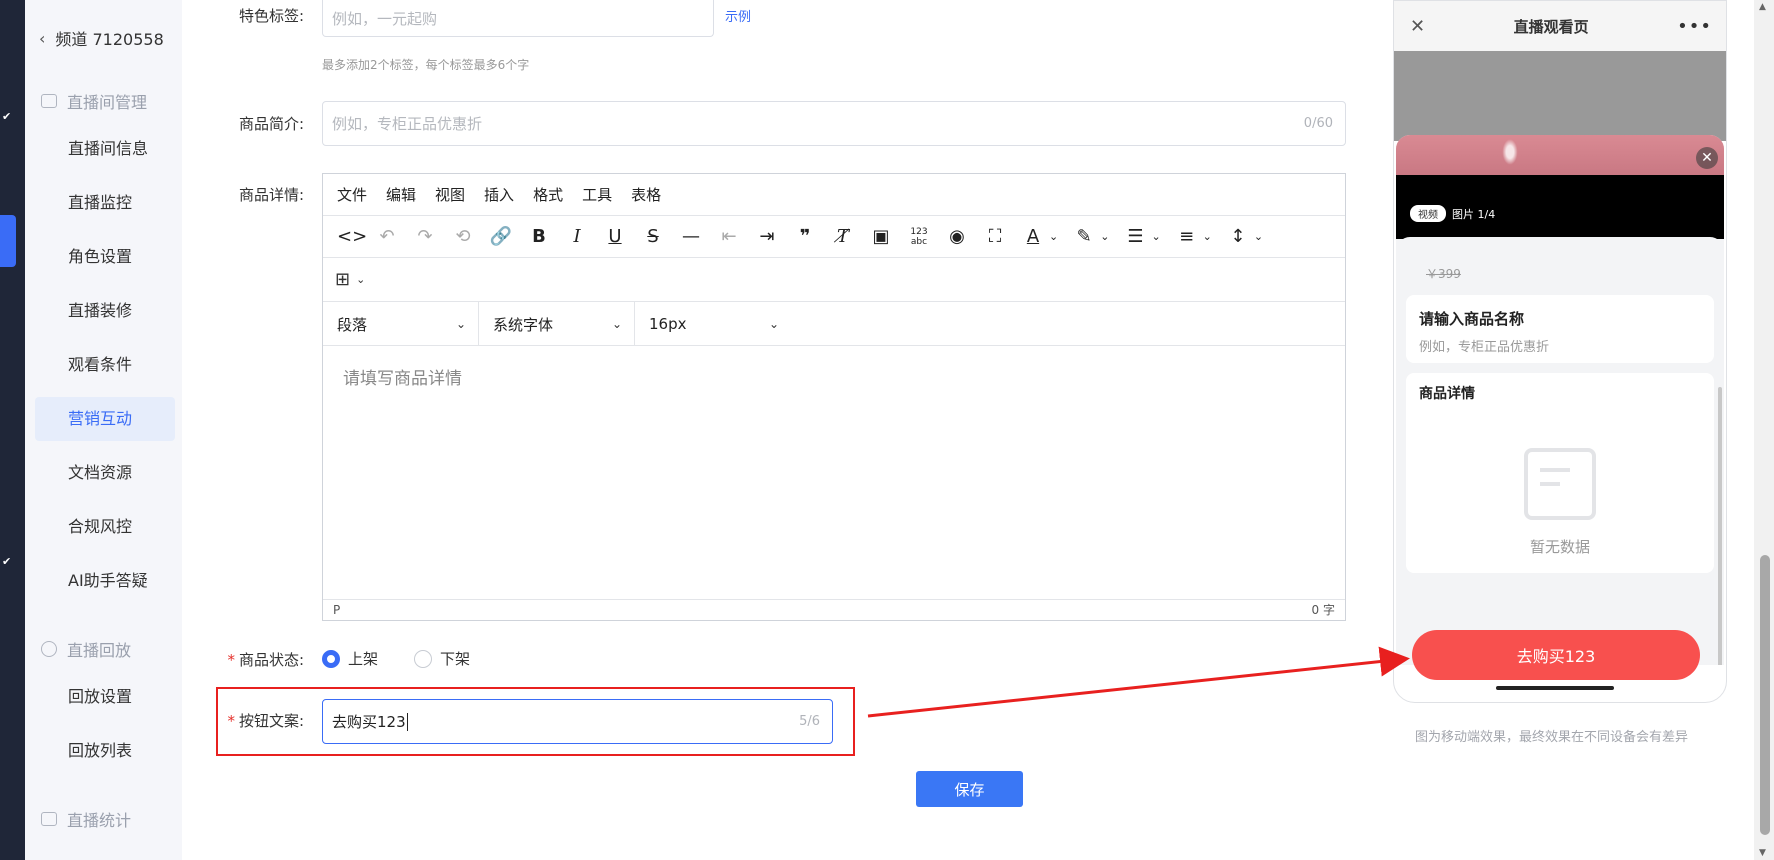  I want to click on sidebar-item-playback-list: 回放列表, so click(105, 751).